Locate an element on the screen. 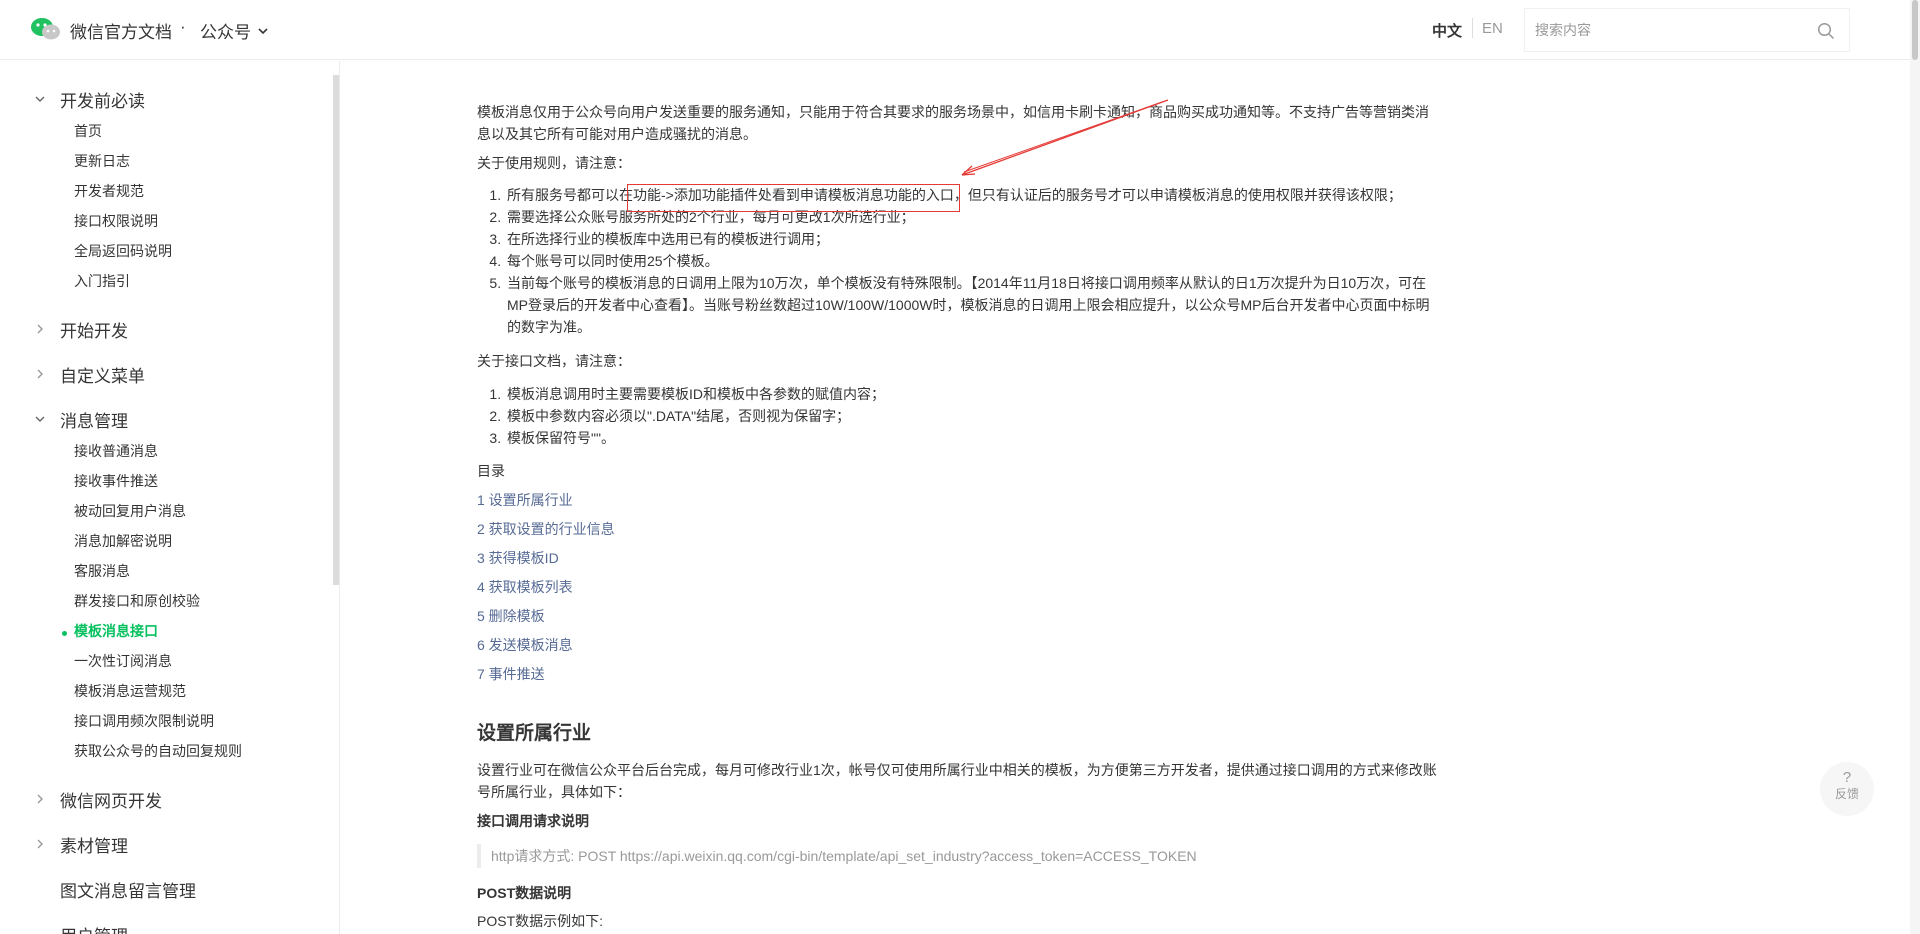  toc-link-get-industry: 2 获取设置的行业信息 is located at coordinates (546, 529).